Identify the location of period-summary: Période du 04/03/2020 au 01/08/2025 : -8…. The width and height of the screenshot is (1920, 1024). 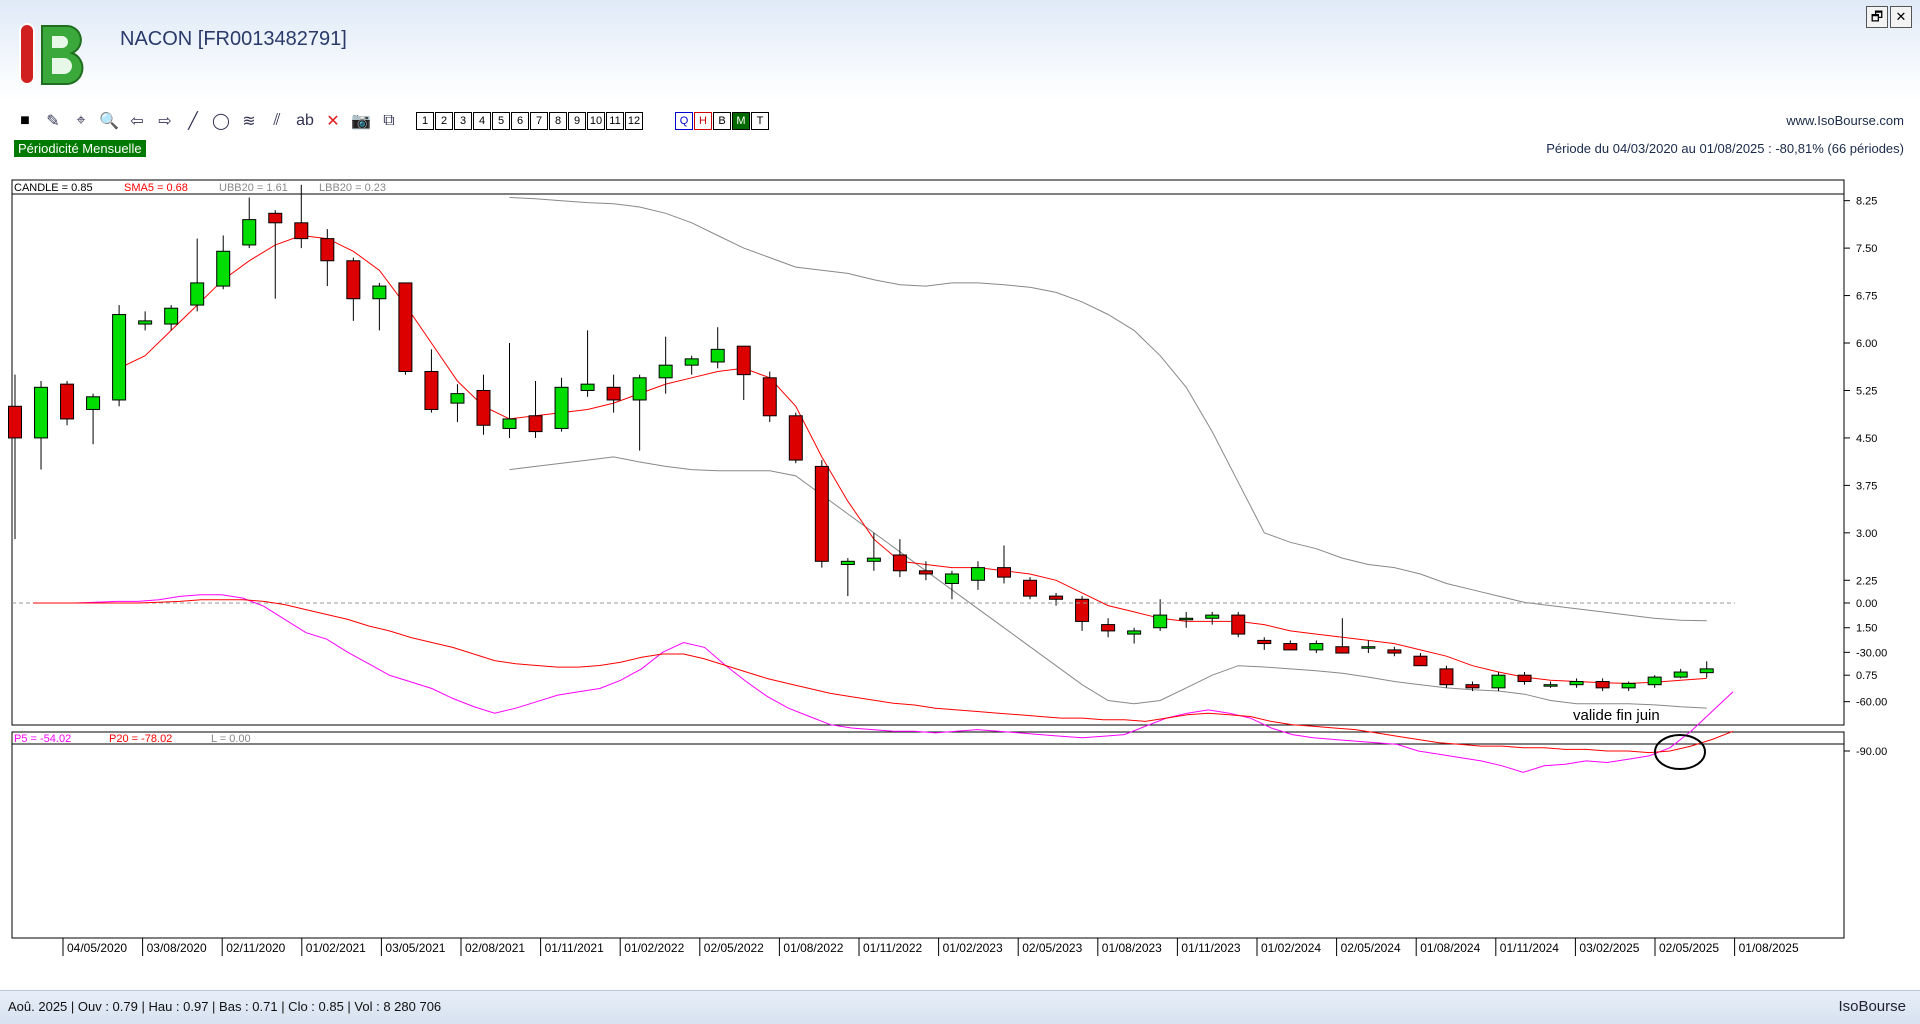
(1725, 148).